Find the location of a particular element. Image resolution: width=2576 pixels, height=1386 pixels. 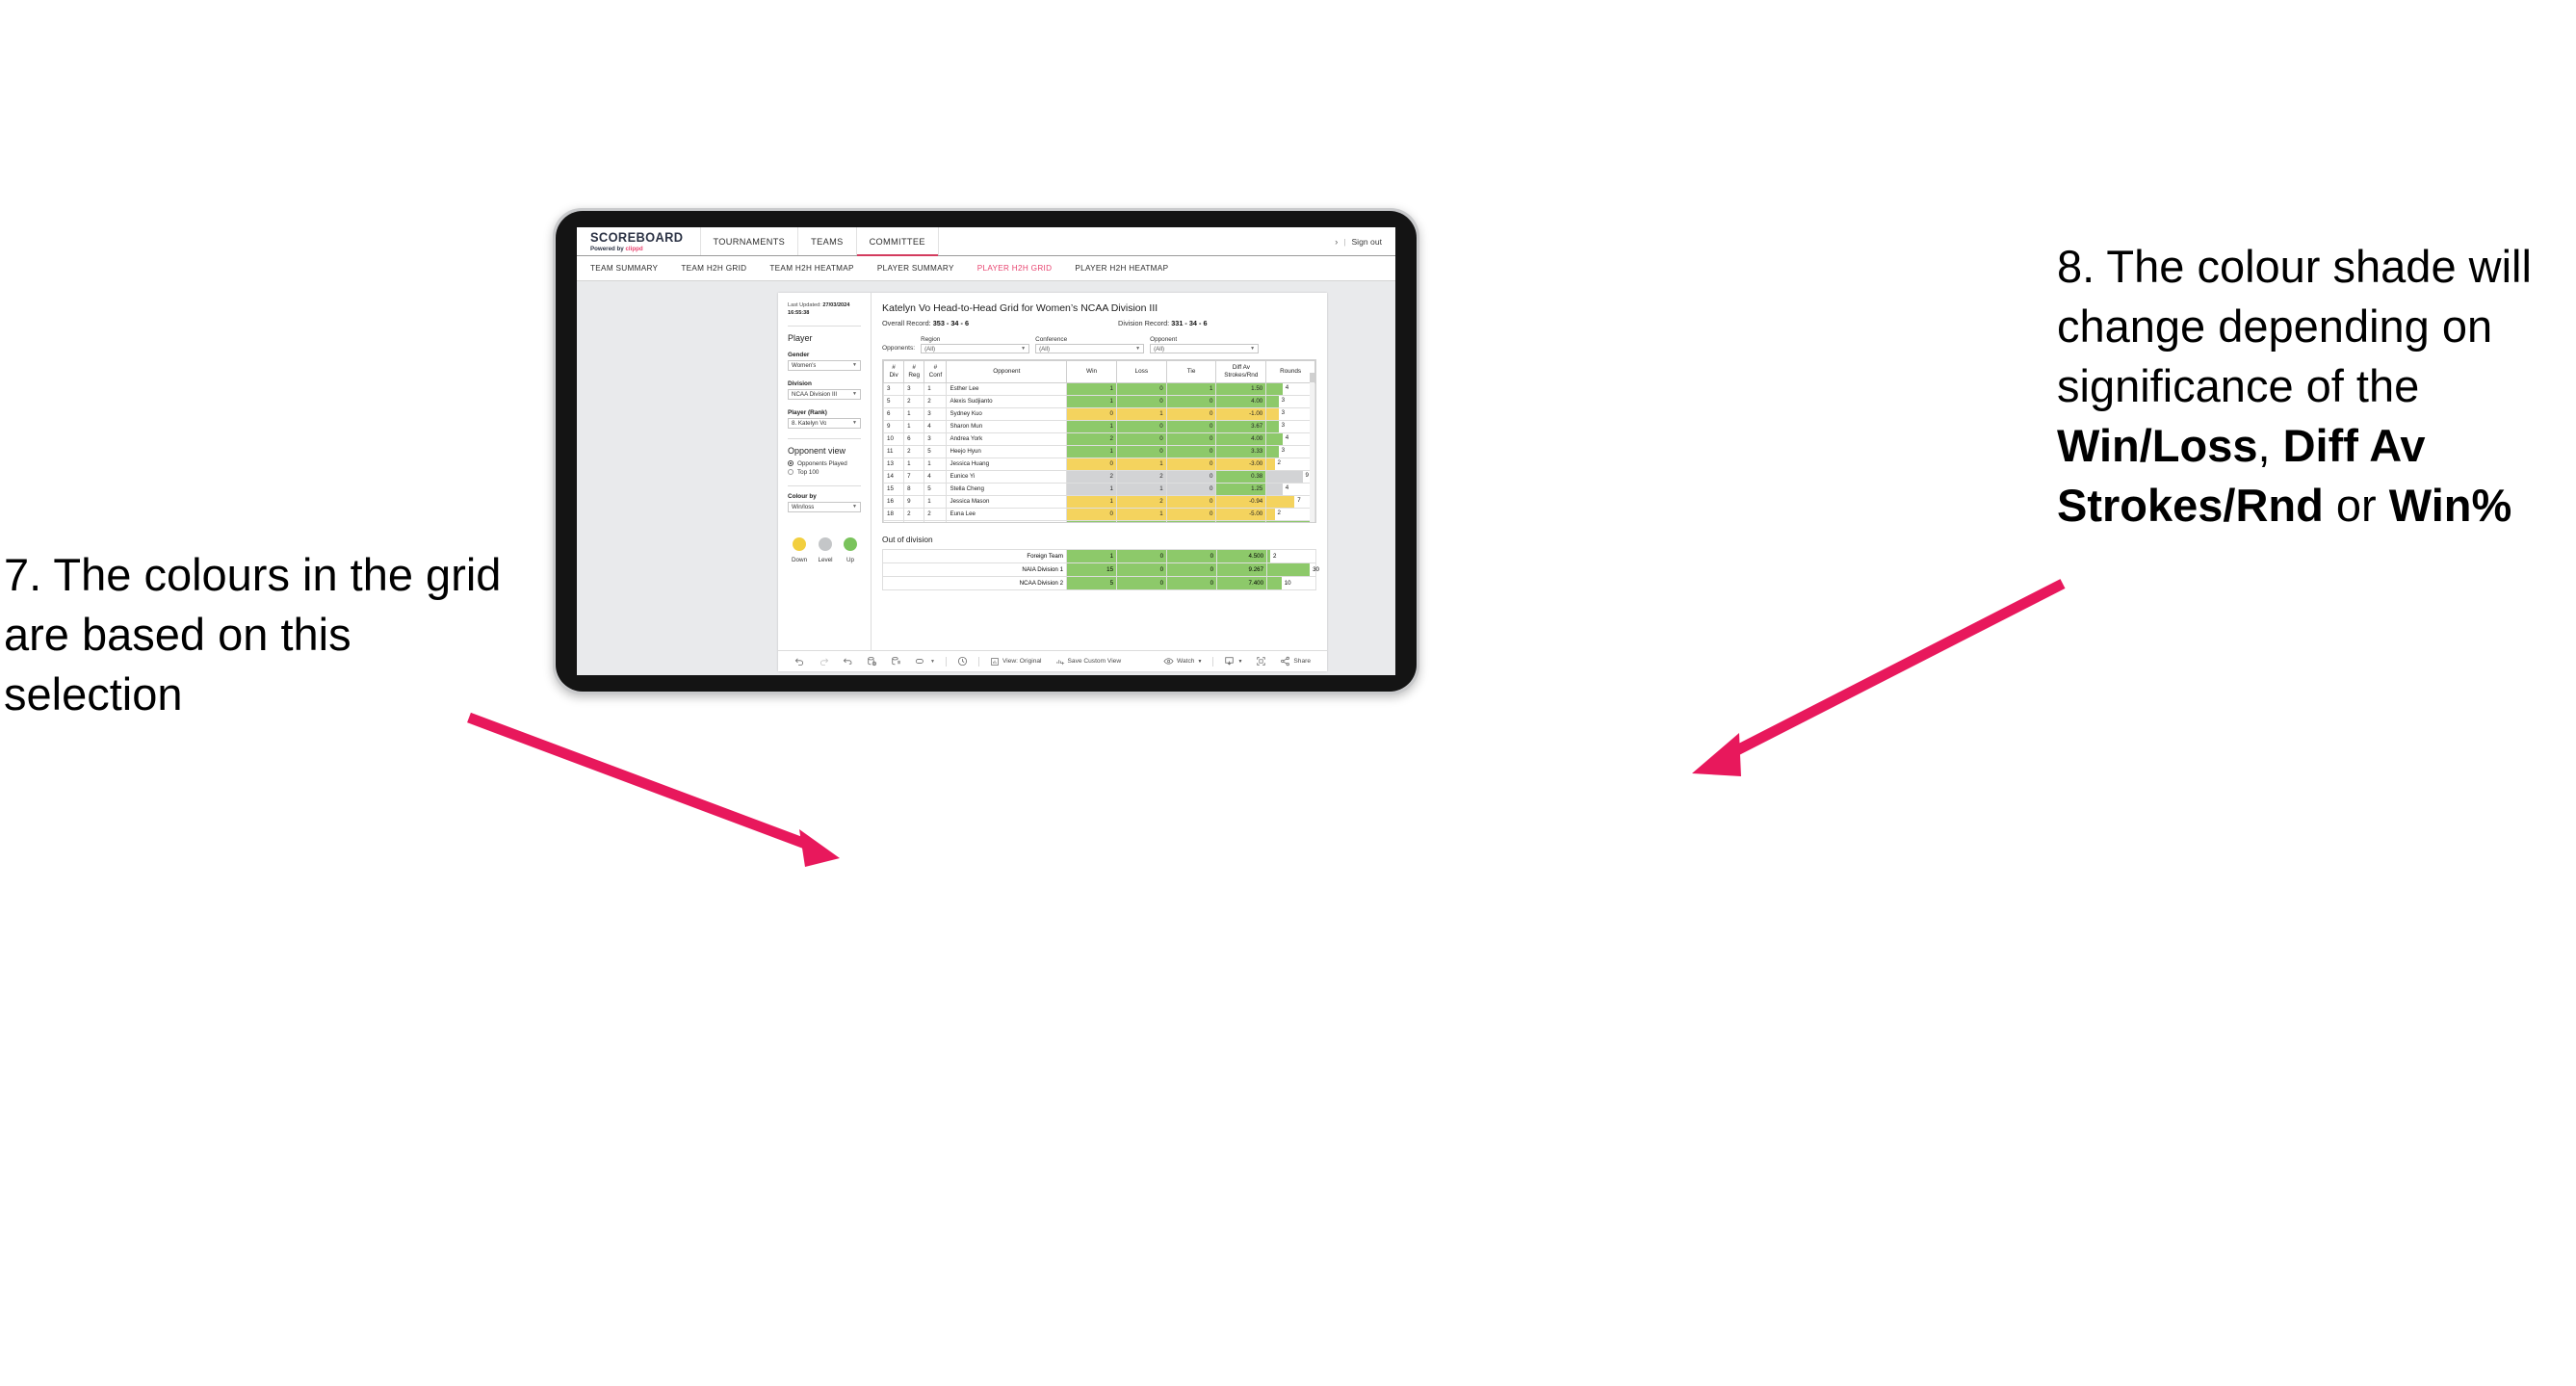

table-row: 19106Emily Chang4100.3011 is located at coordinates (1099, 520).